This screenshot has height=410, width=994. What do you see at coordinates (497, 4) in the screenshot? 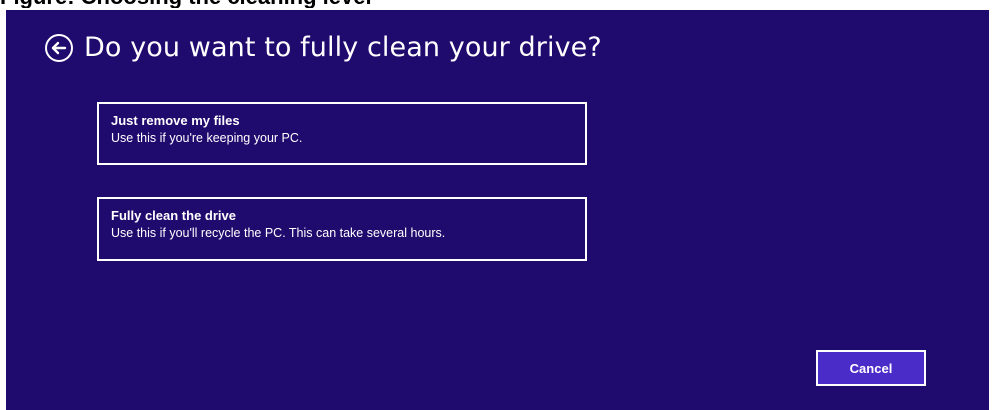
I see `figure-caption: Figure: Choosing the cleaning level` at bounding box center [497, 4].